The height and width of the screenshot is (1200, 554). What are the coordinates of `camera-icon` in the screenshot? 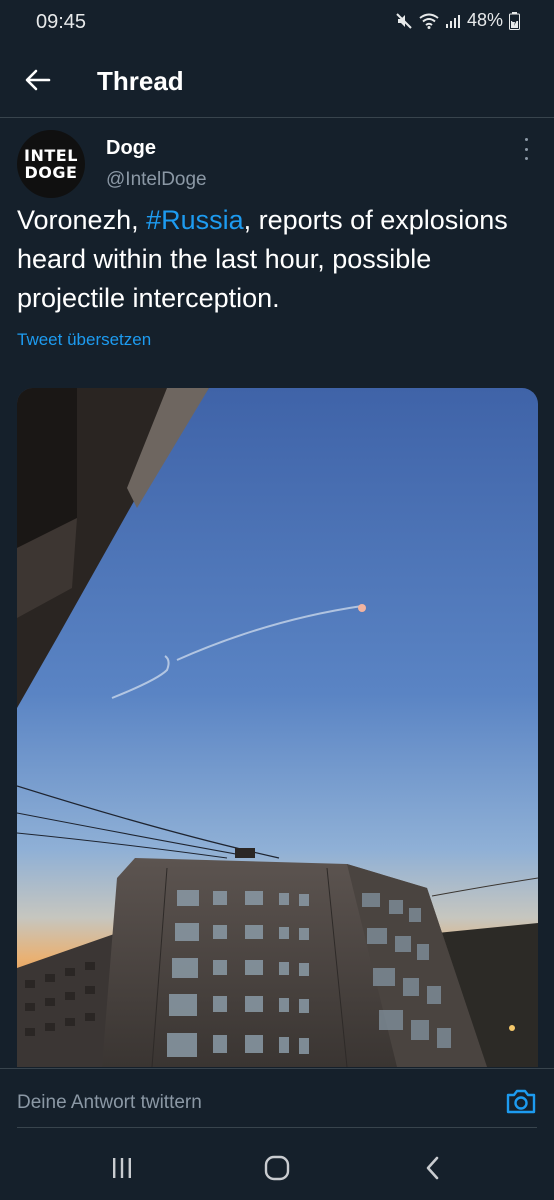 It's located at (521, 1101).